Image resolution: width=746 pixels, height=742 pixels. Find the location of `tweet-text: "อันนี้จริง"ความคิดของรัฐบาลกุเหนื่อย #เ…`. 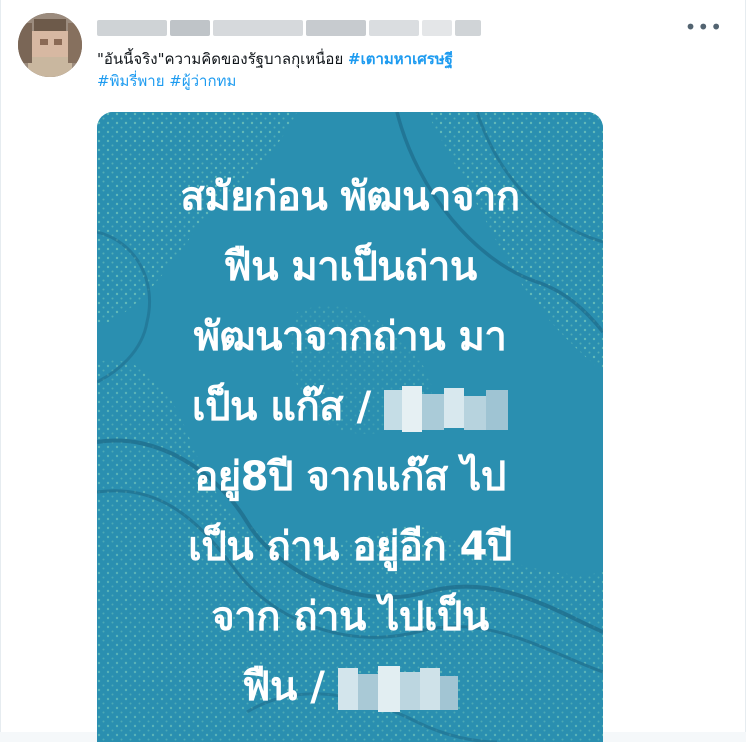

tweet-text: "อันนี้จริง"ความคิดของรัฐบาลกุเหนื่อย #เ… is located at coordinates (377, 70).